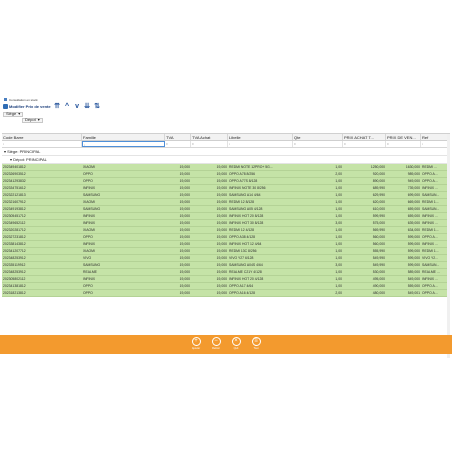 The width and height of the screenshot is (452, 452). I want to click on cell-prix-vente: 559,000, so click(413, 286).